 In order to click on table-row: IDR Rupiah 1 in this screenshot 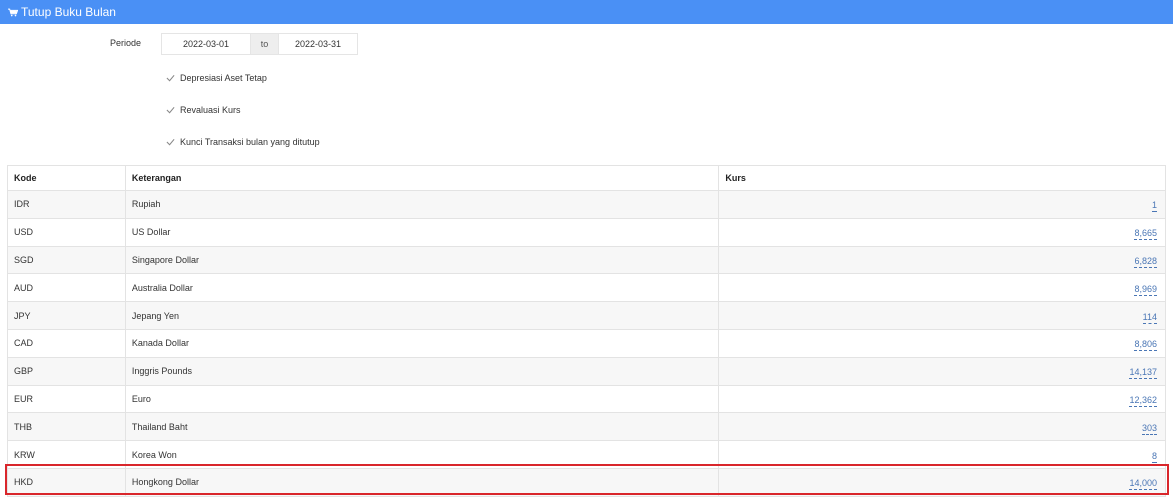, I will do `click(586, 204)`.